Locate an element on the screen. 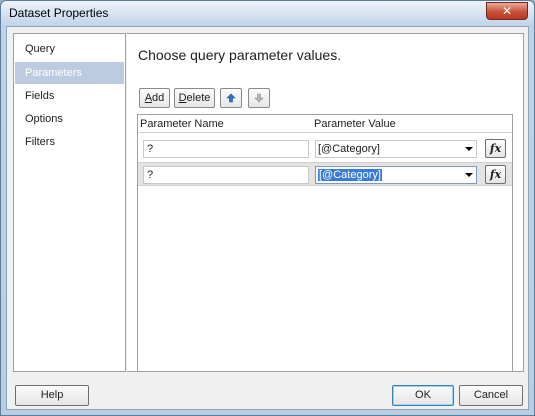 The height and width of the screenshot is (416, 535). column-header-parameter-value: Parameter Value is located at coordinates (355, 124).